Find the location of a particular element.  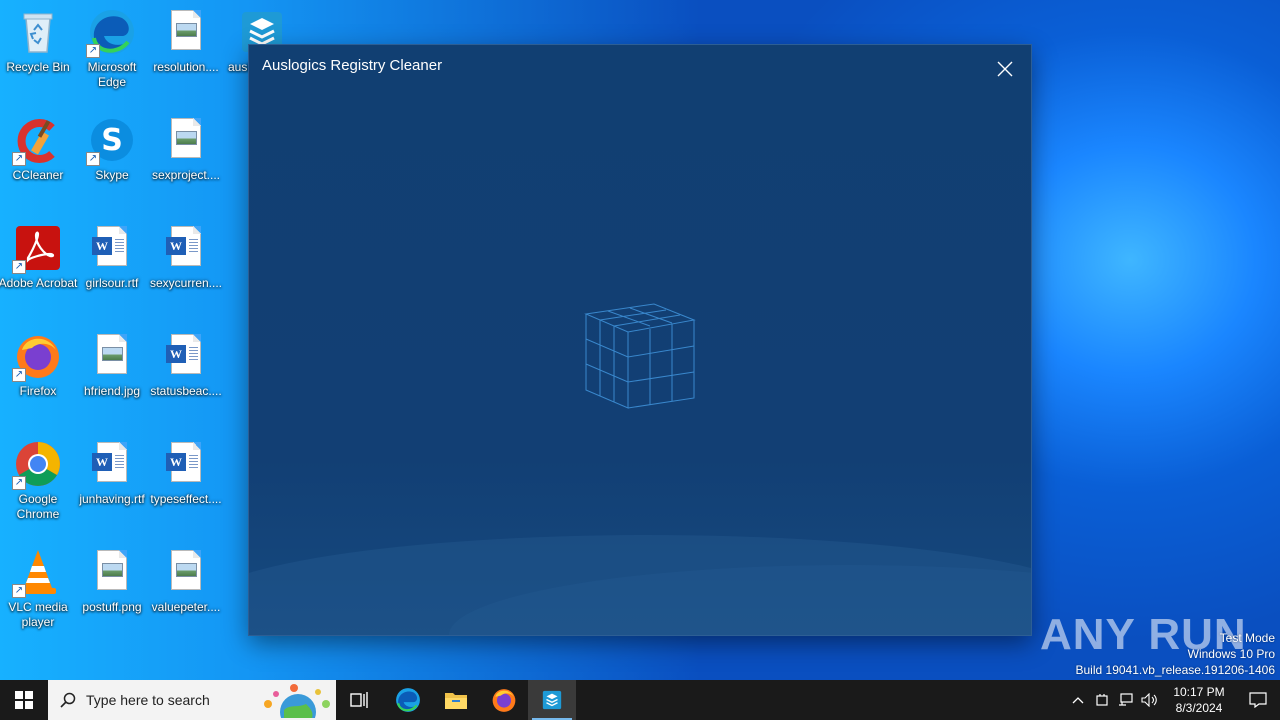

firefox-icon is located at coordinates (504, 700).